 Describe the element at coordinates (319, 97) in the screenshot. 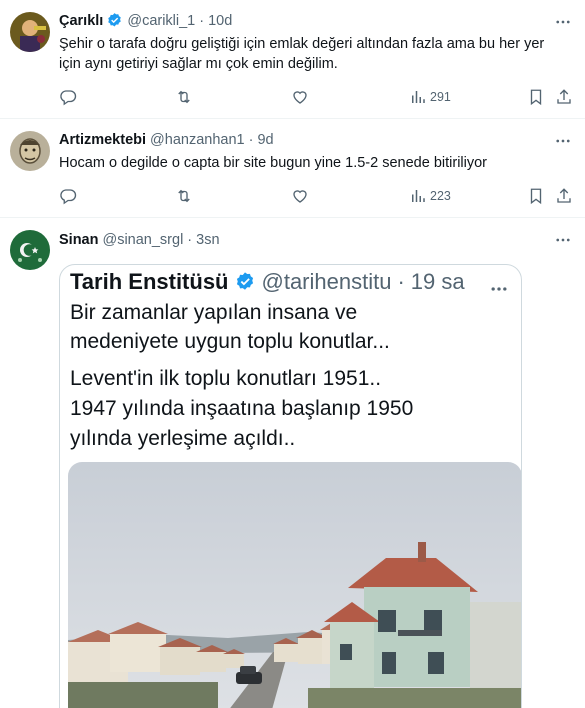

I see `tweet-actions: 291` at that location.